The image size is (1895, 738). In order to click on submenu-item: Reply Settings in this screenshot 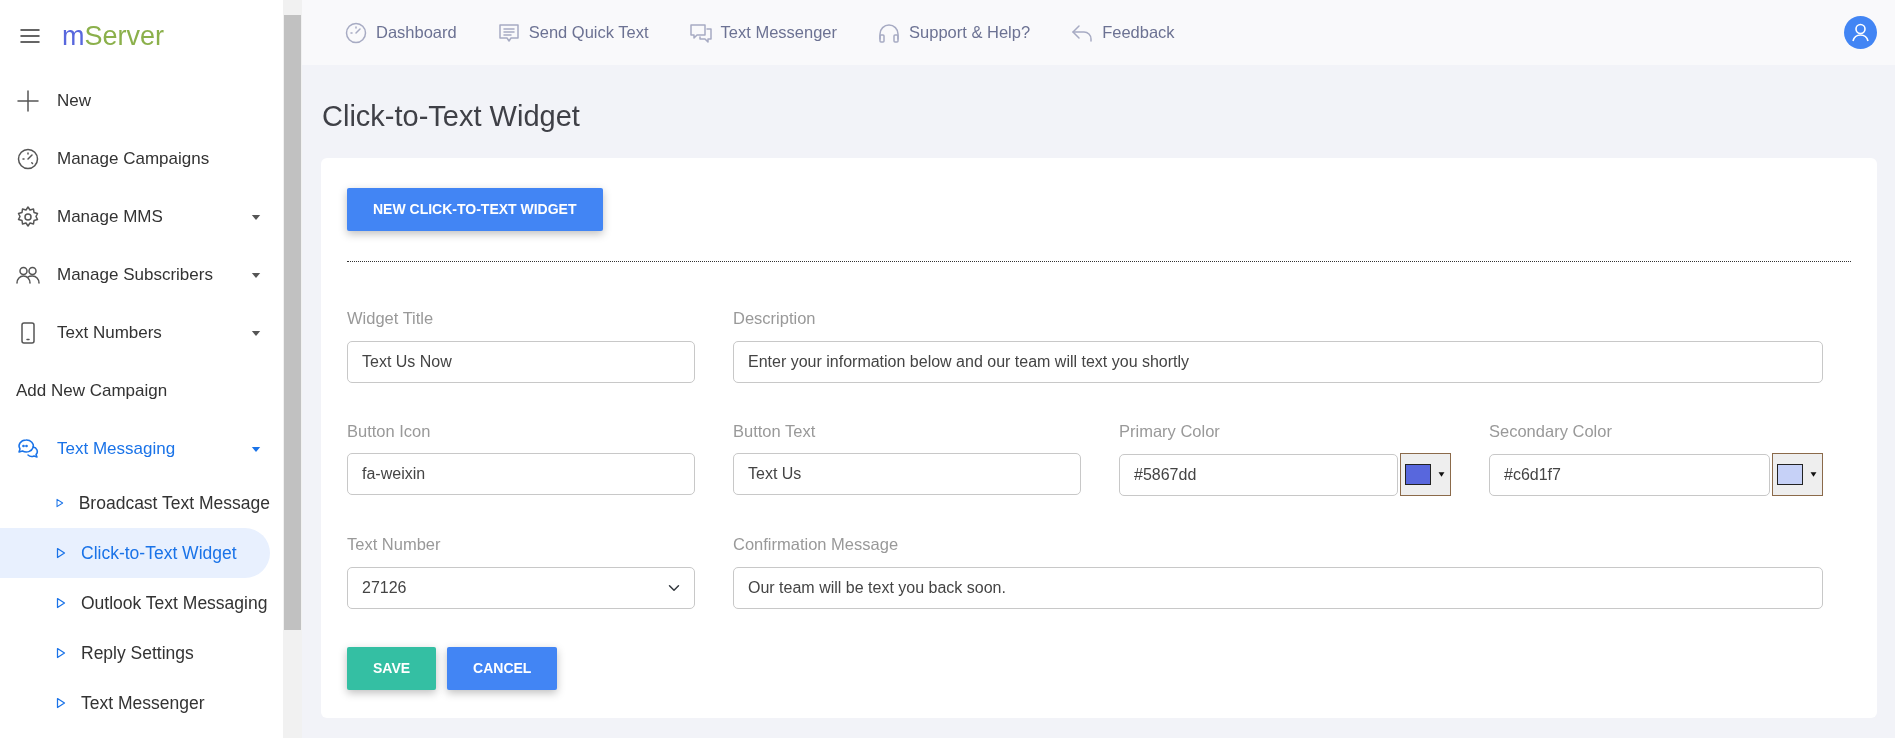, I will do `click(135, 653)`.